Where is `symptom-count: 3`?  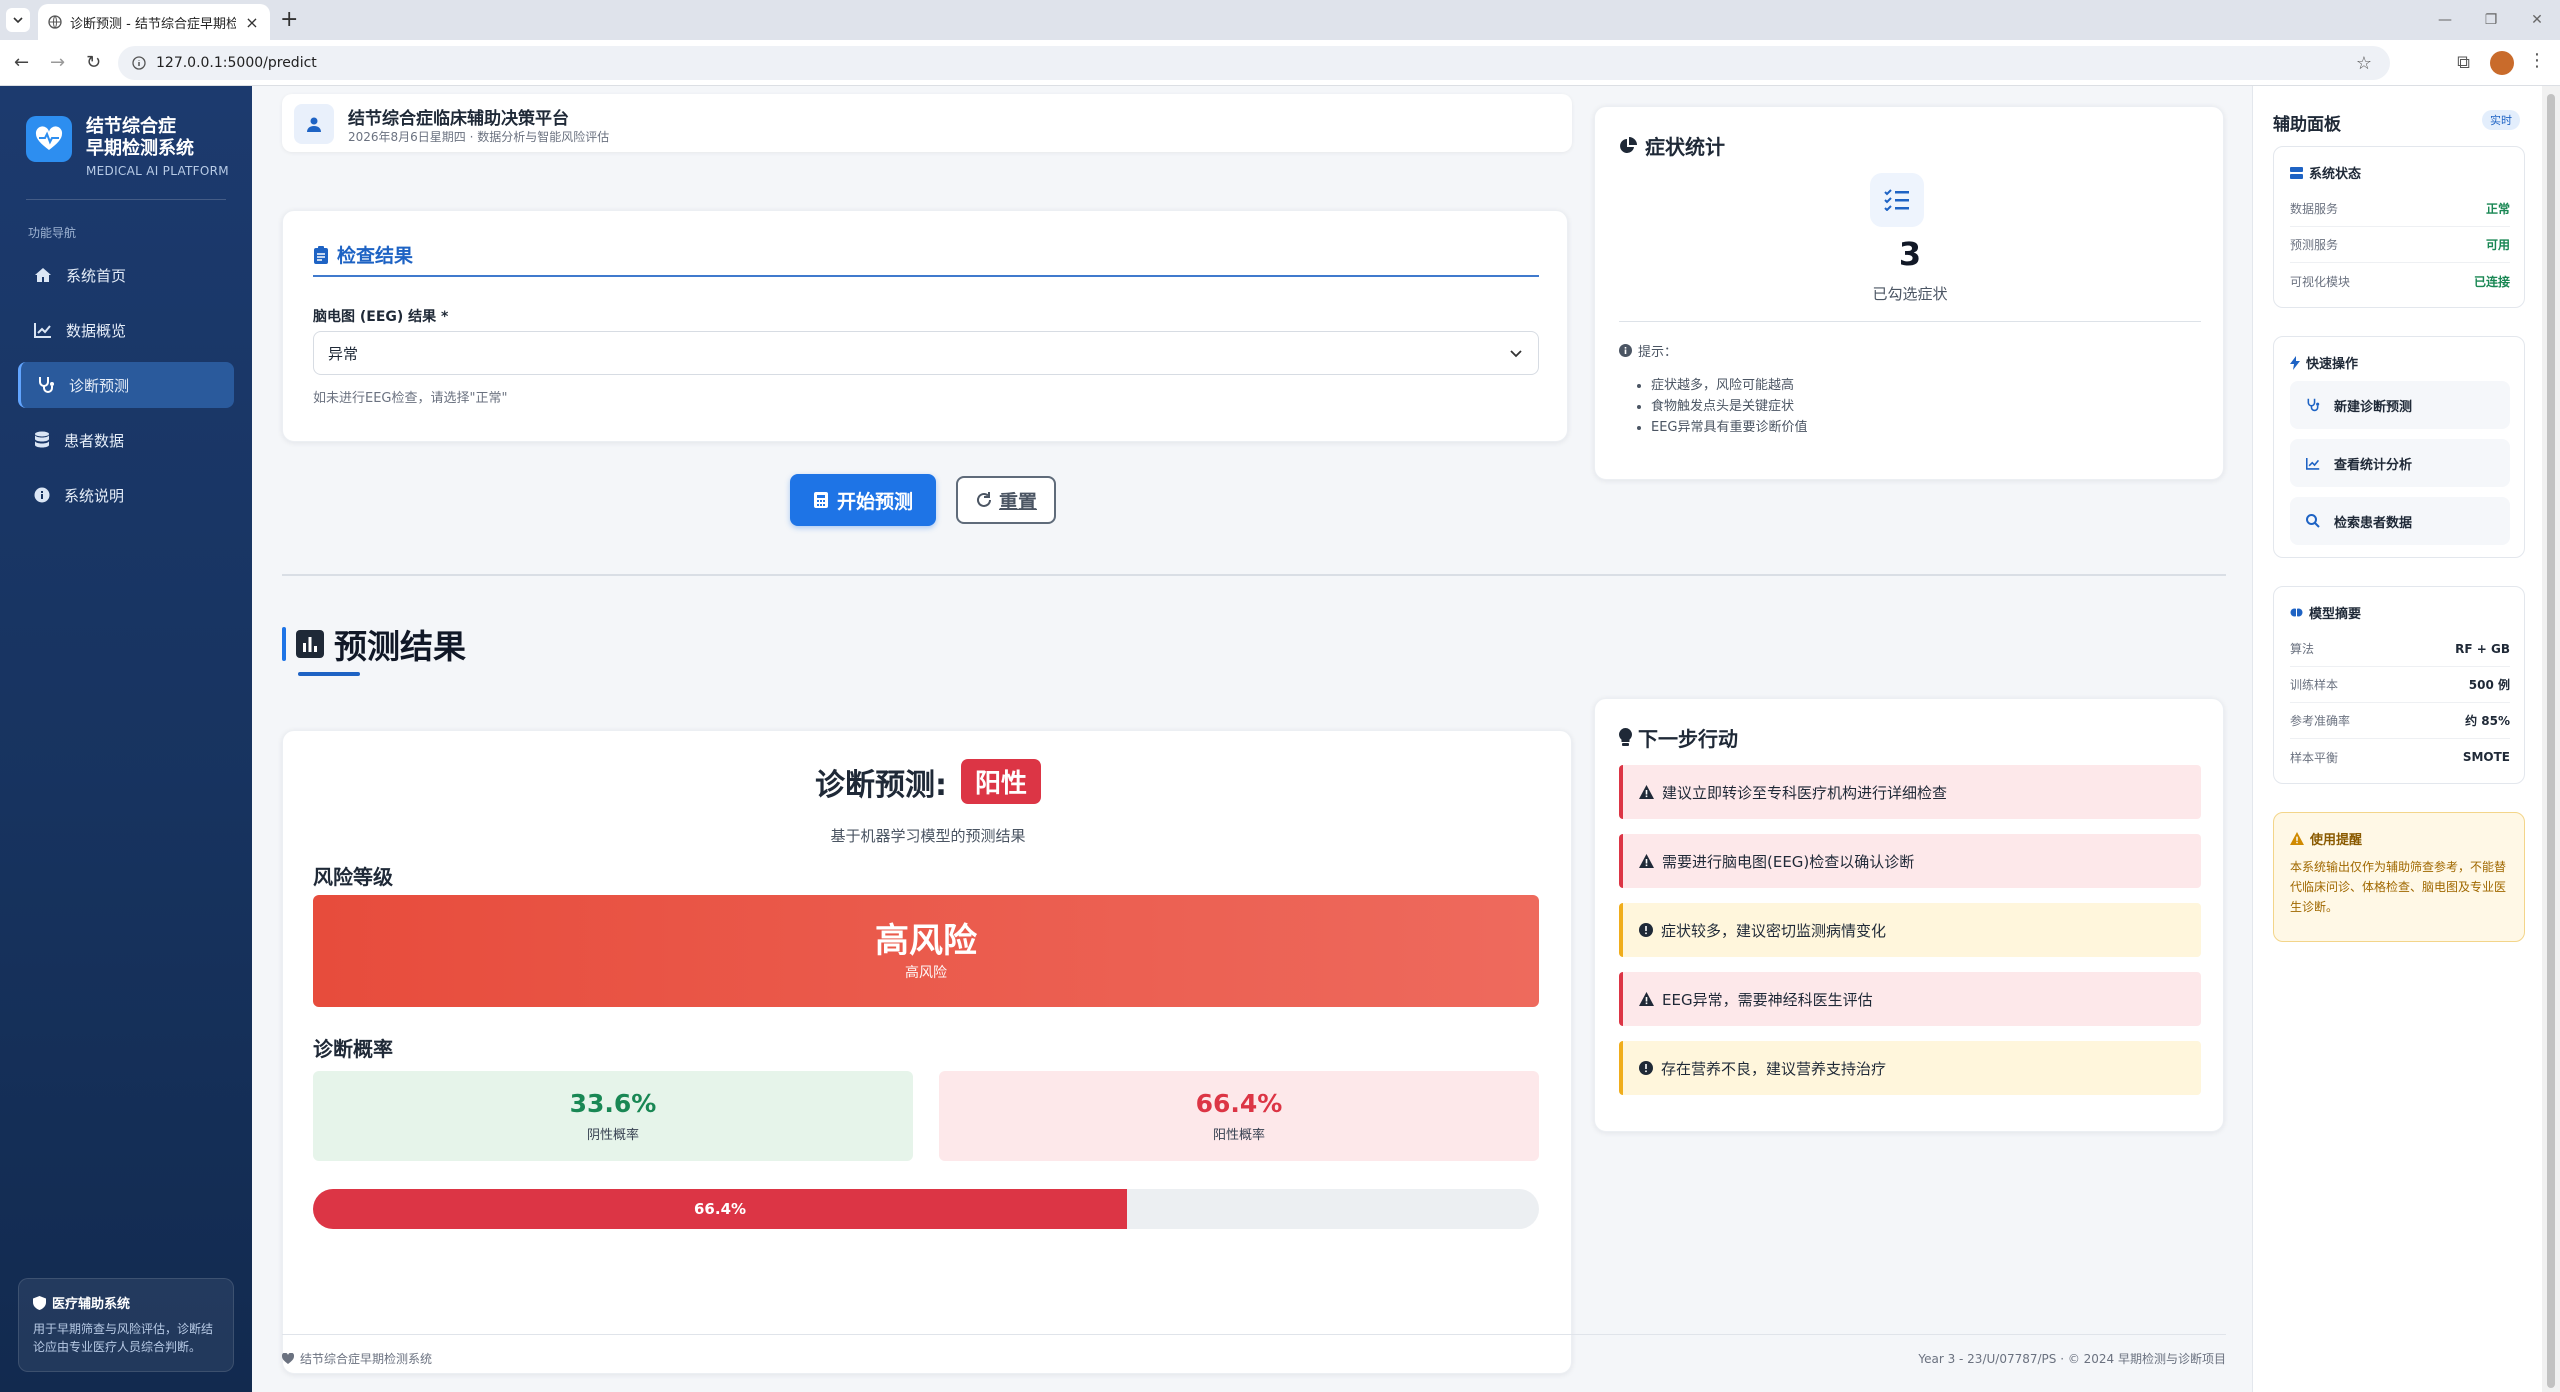
symptom-count: 3 is located at coordinates (1910, 254).